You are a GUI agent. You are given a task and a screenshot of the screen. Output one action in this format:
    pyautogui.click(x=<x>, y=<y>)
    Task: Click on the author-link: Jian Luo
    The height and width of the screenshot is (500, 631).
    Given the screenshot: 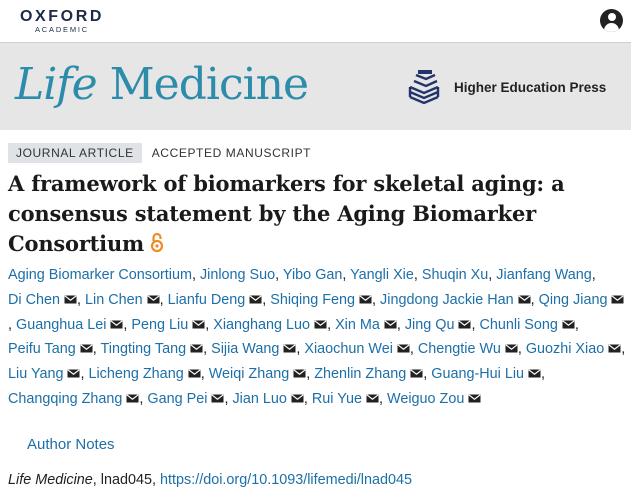 What is the action you would take?
    pyautogui.click(x=259, y=399)
    